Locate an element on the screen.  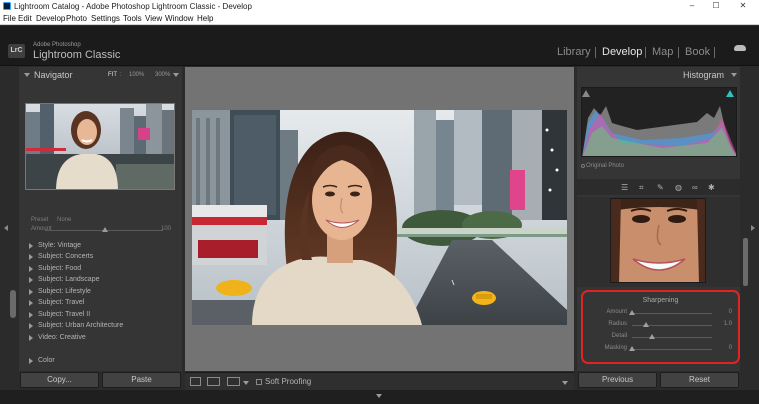
histogram-graph is located at coordinates (659, 122).